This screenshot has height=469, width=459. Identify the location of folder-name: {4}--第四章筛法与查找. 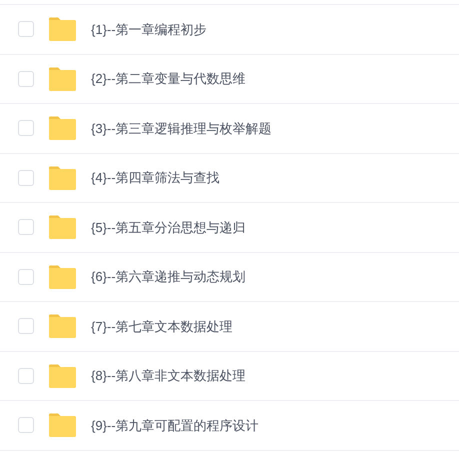
(155, 178).